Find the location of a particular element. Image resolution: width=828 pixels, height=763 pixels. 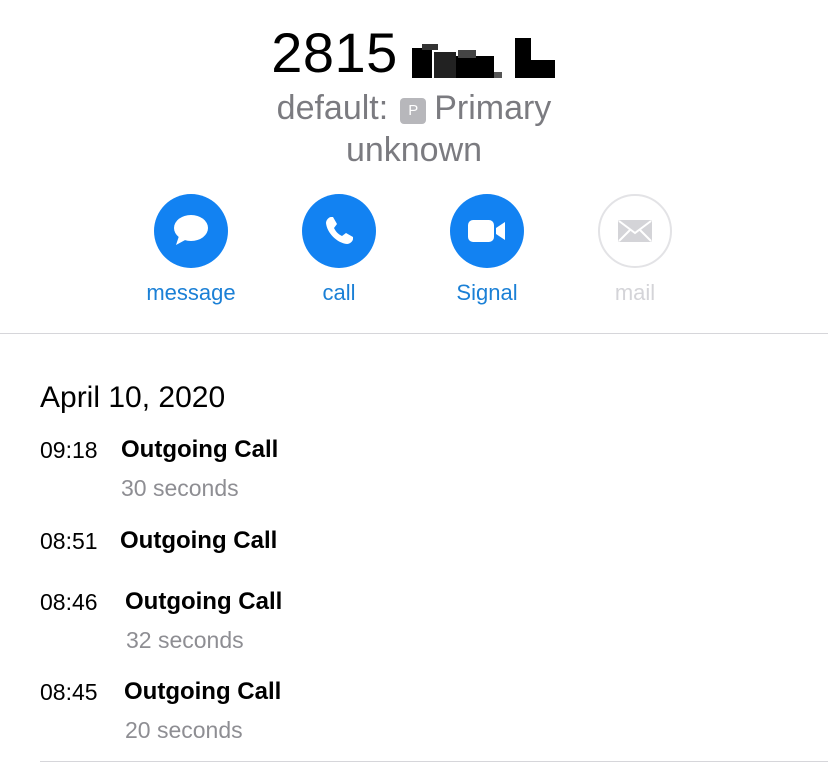

primary-badge-icon: P is located at coordinates (413, 111).